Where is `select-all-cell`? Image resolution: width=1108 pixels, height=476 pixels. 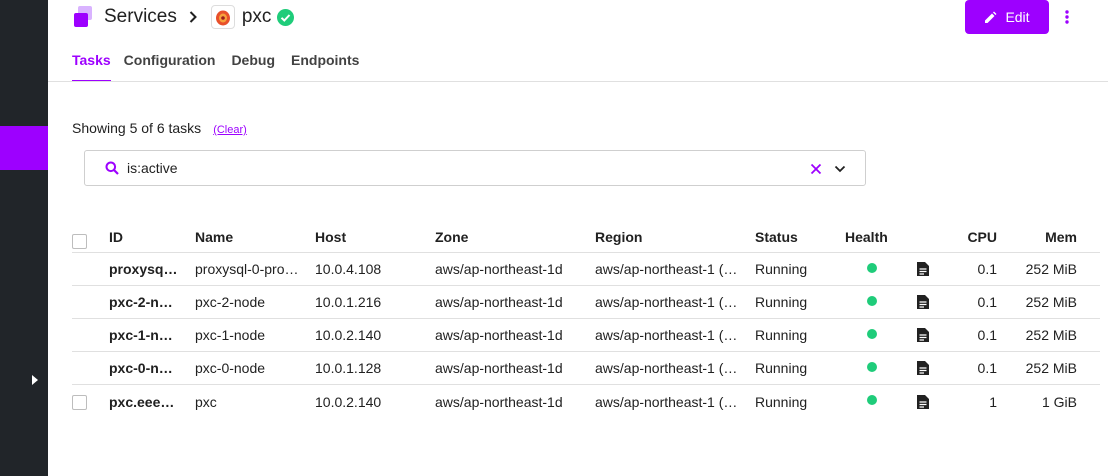 select-all-cell is located at coordinates (82, 237).